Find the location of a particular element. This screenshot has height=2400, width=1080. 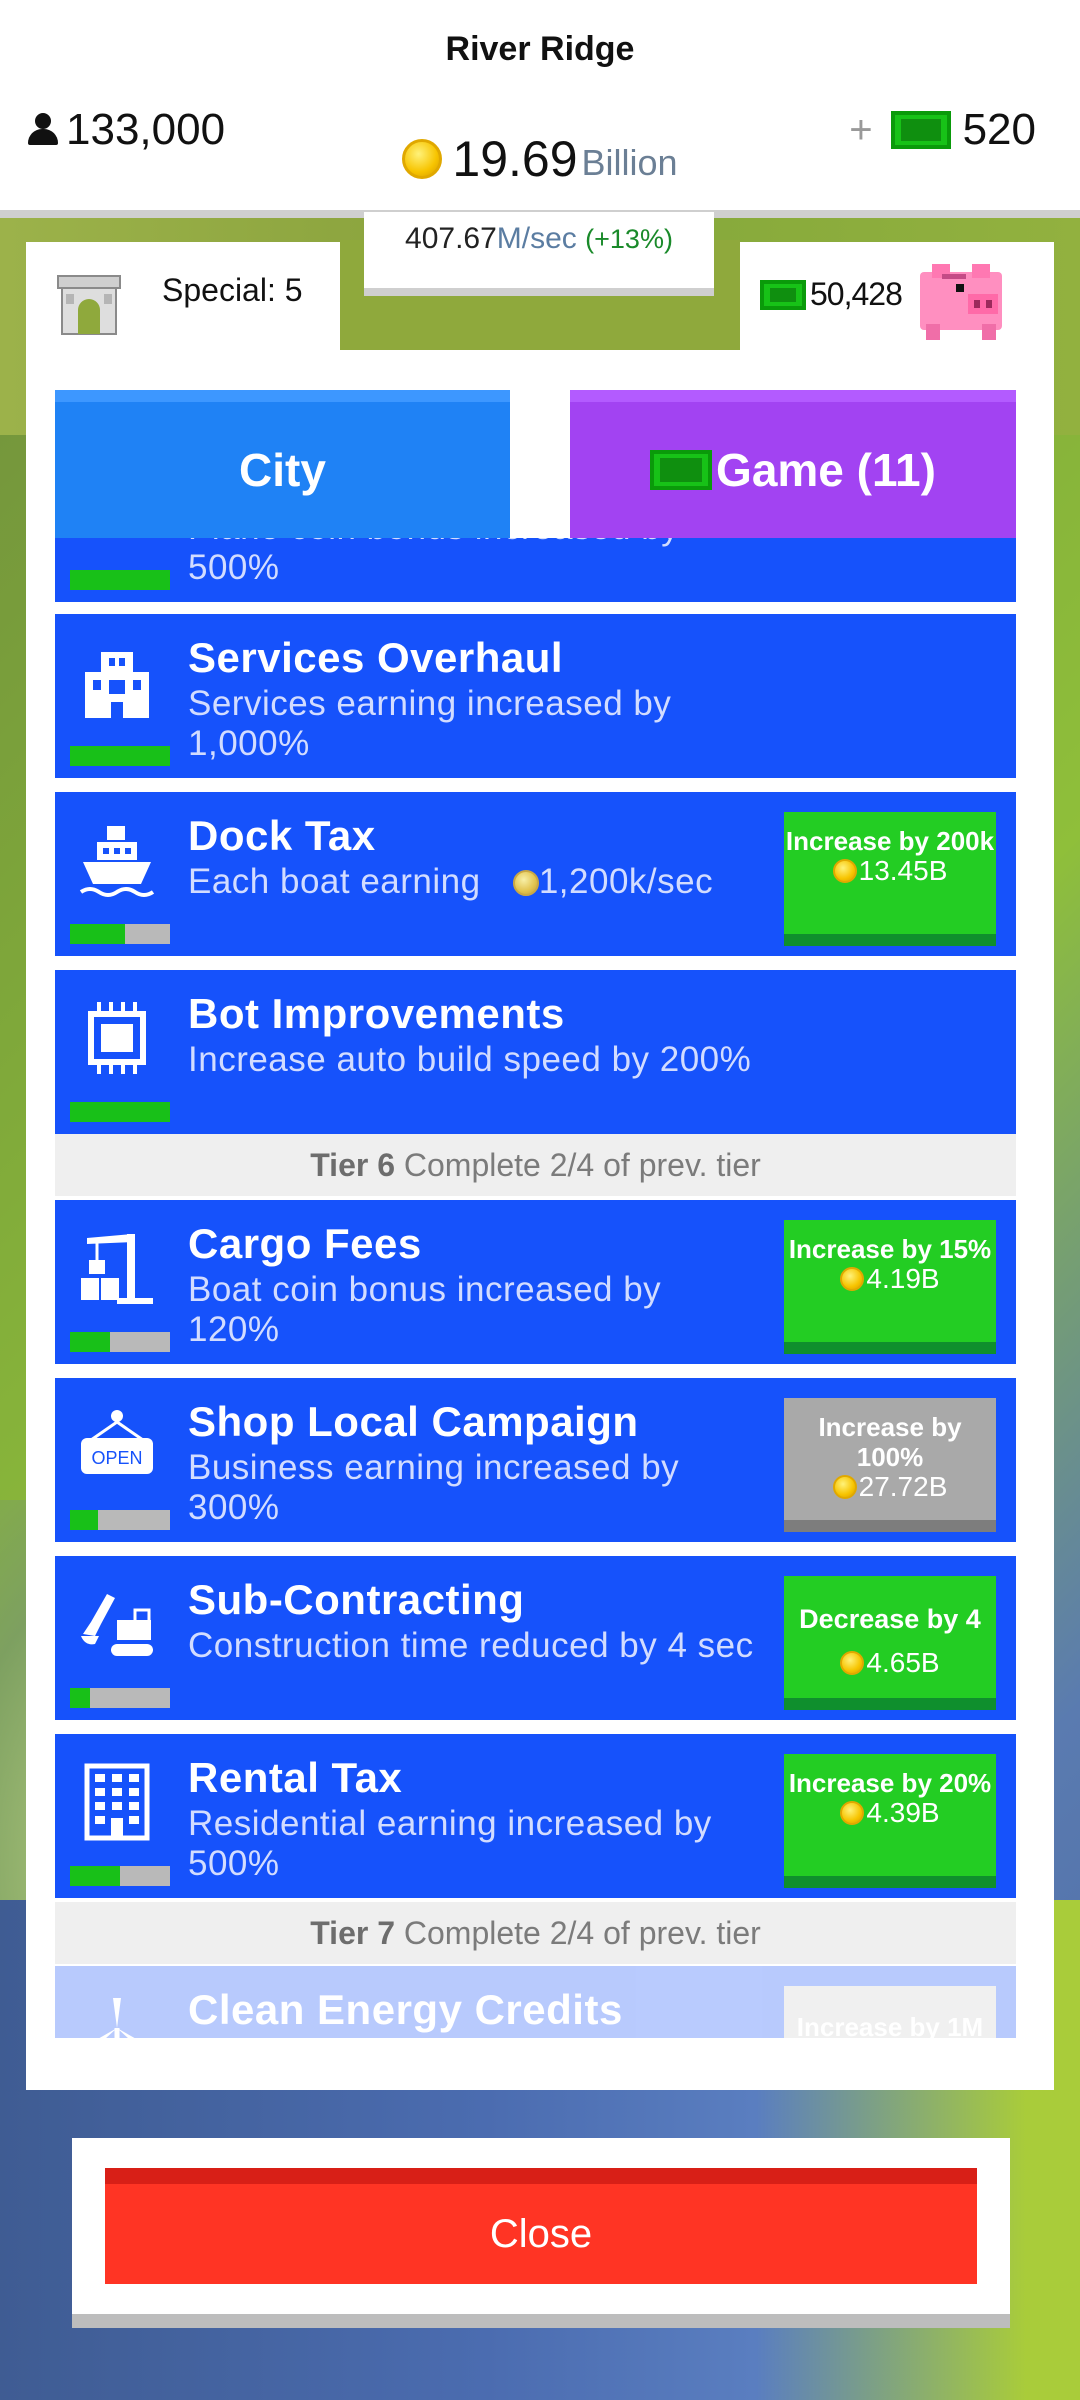

upgrade-title: Cargo Fees is located at coordinates (305, 1243).